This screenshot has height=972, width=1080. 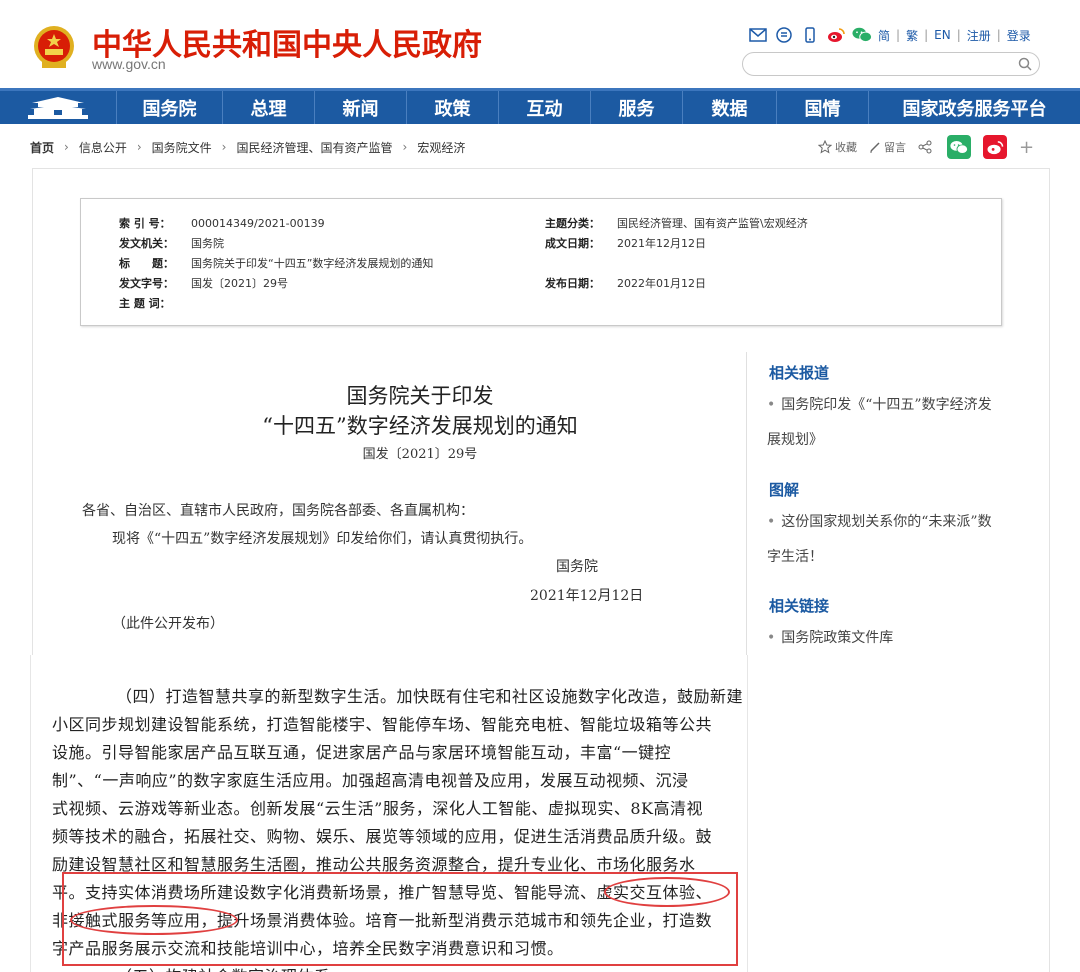 I want to click on meta-docno-label: 发文字号：, so click(x=146, y=283).